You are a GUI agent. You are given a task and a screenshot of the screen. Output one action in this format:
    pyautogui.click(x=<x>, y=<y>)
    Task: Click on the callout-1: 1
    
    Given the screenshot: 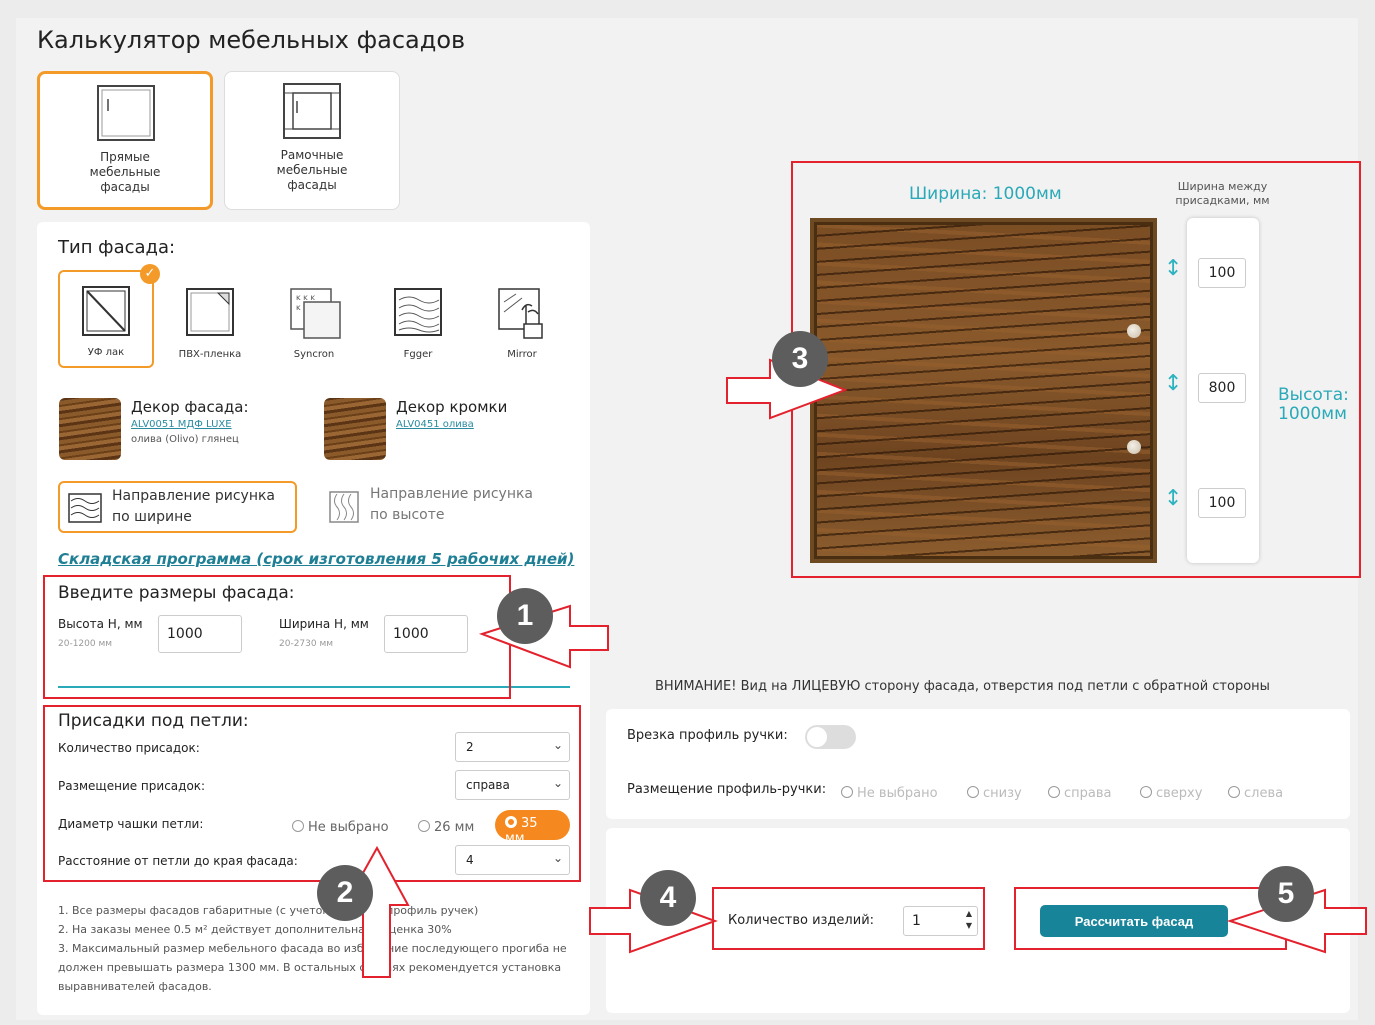 What is the action you would take?
    pyautogui.click(x=525, y=616)
    